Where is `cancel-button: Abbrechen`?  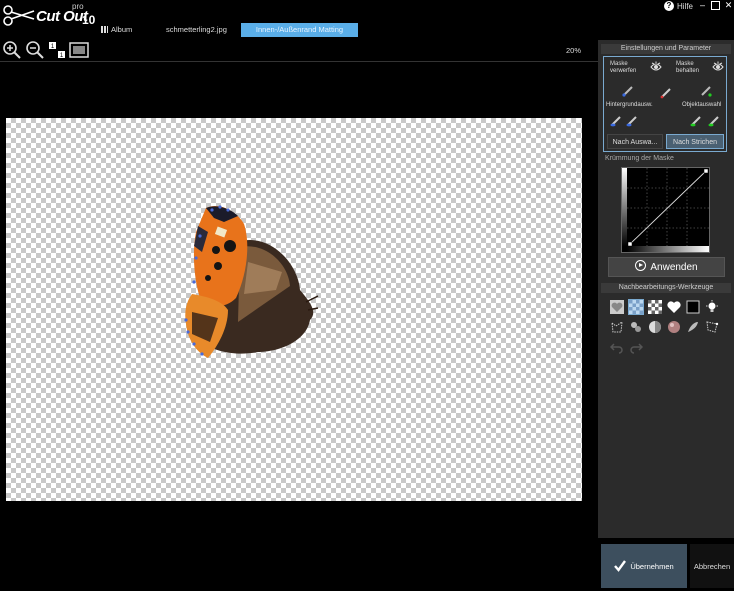
cancel-button: Abbrechen is located at coordinates (712, 566).